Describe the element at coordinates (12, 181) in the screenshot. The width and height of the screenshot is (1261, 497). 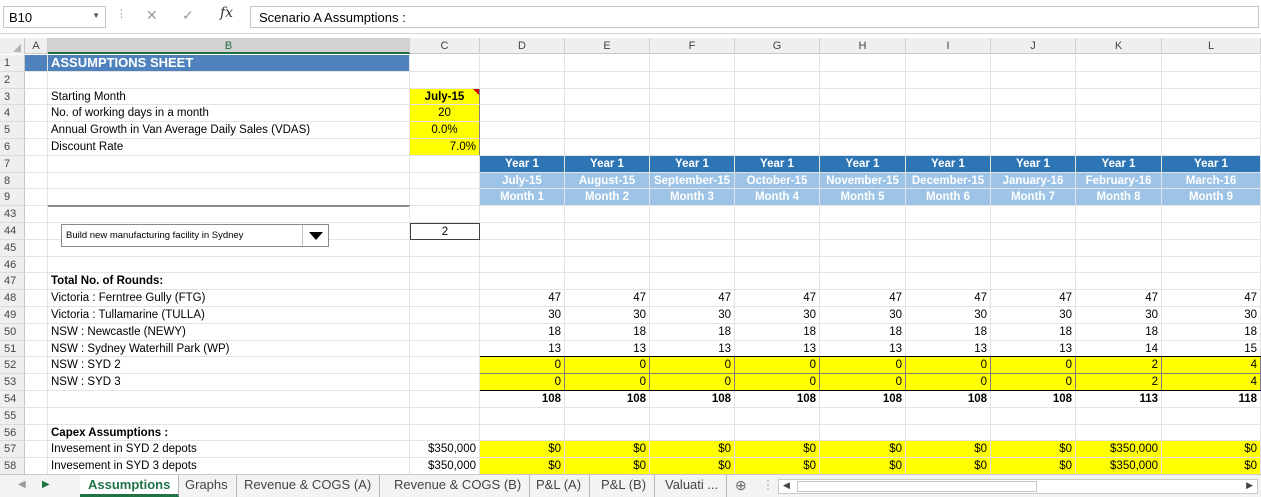
I see `row-header: 8` at that location.